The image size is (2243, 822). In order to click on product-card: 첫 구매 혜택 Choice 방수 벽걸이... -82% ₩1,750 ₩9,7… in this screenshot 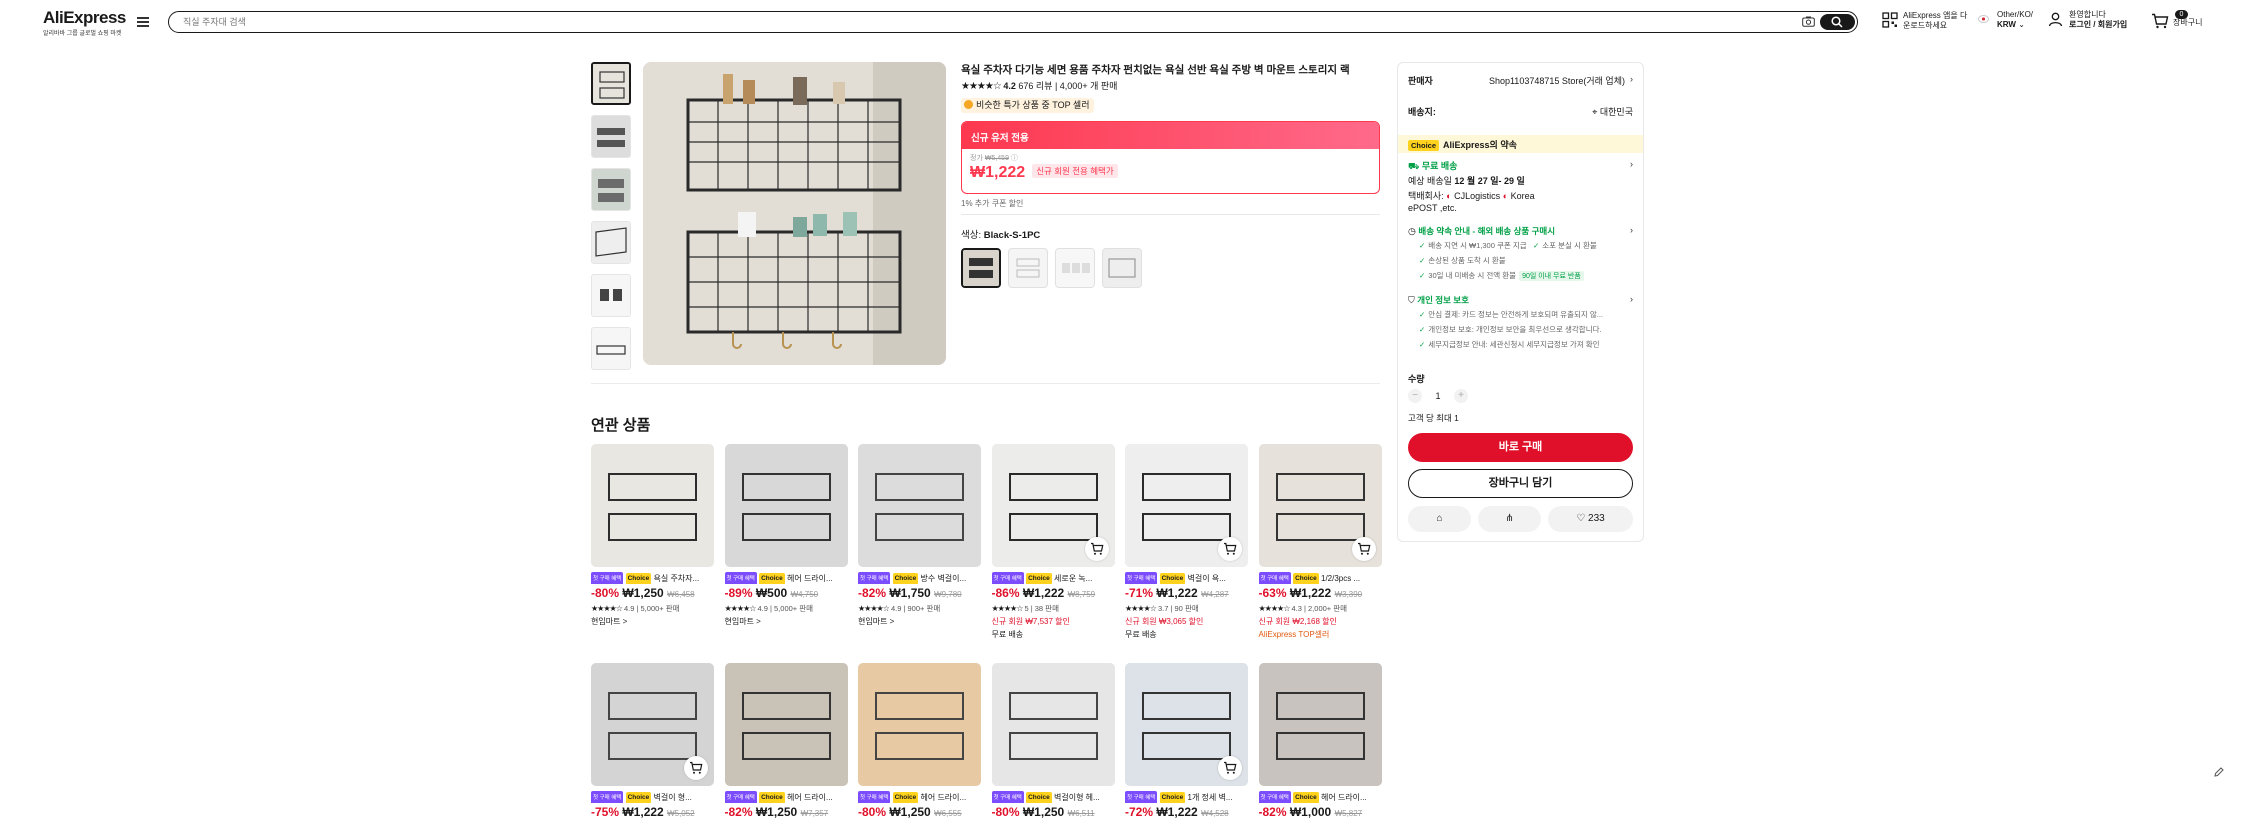, I will do `click(919, 535)`.